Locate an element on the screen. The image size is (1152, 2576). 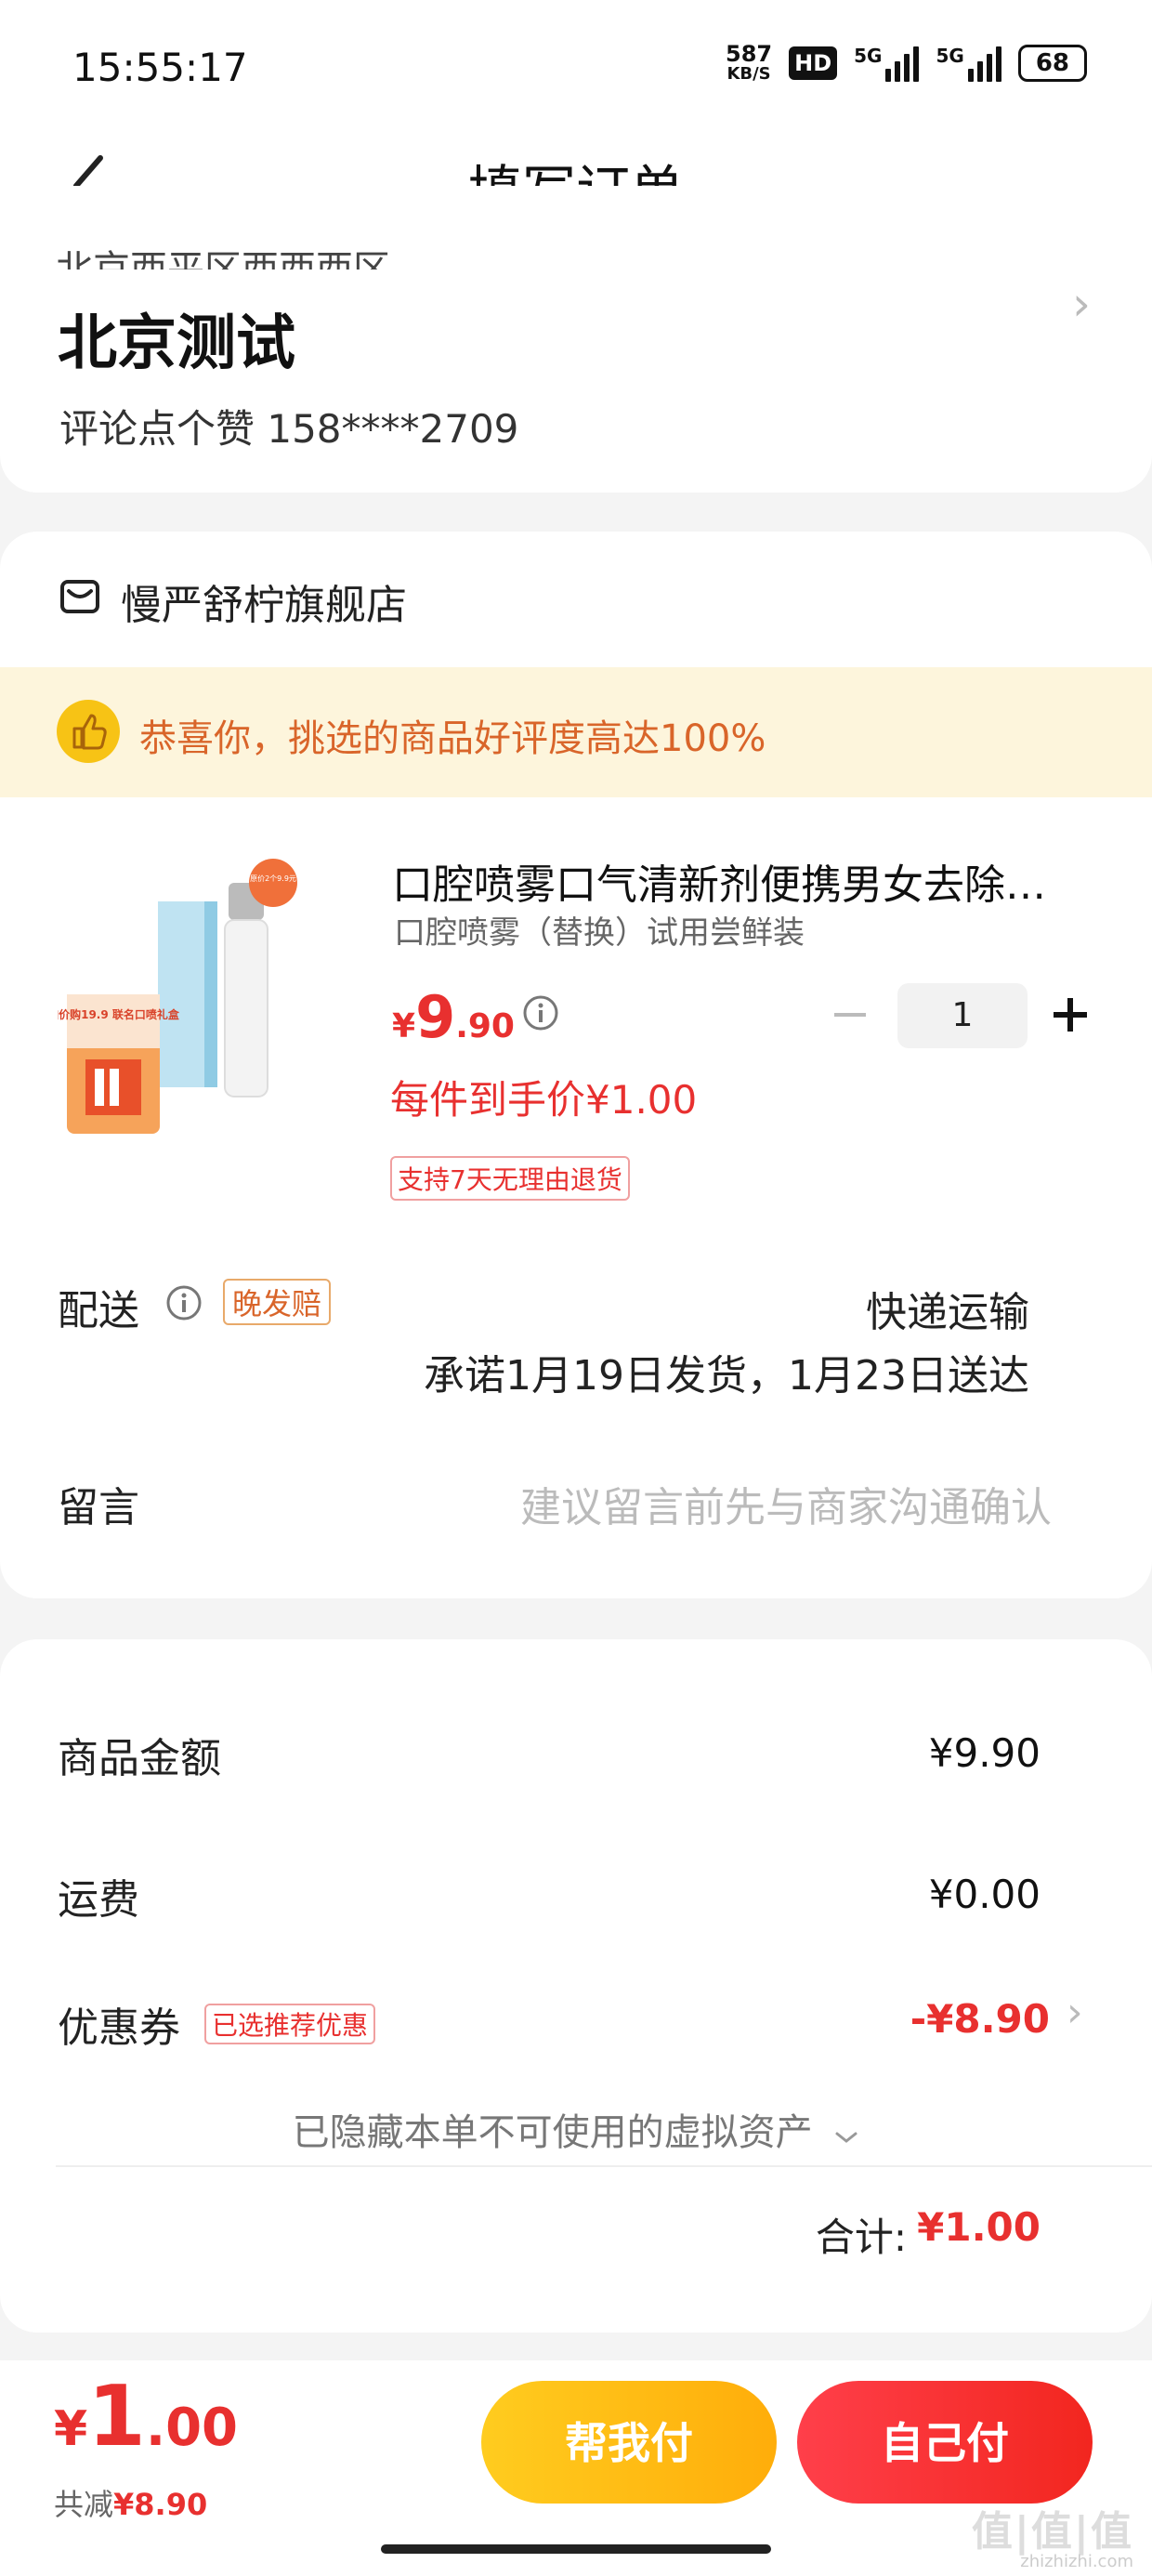
signal-5g-1-label: 5G is located at coordinates (868, 56).